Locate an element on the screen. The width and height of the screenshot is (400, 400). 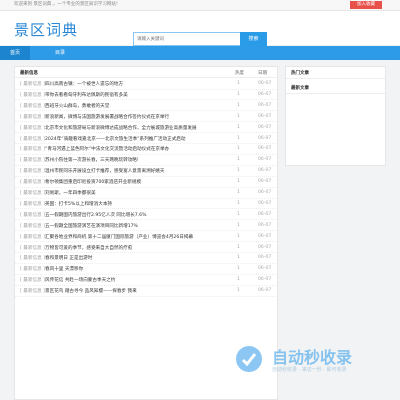
column-header-date: 日期 is located at coordinates (262, 73).